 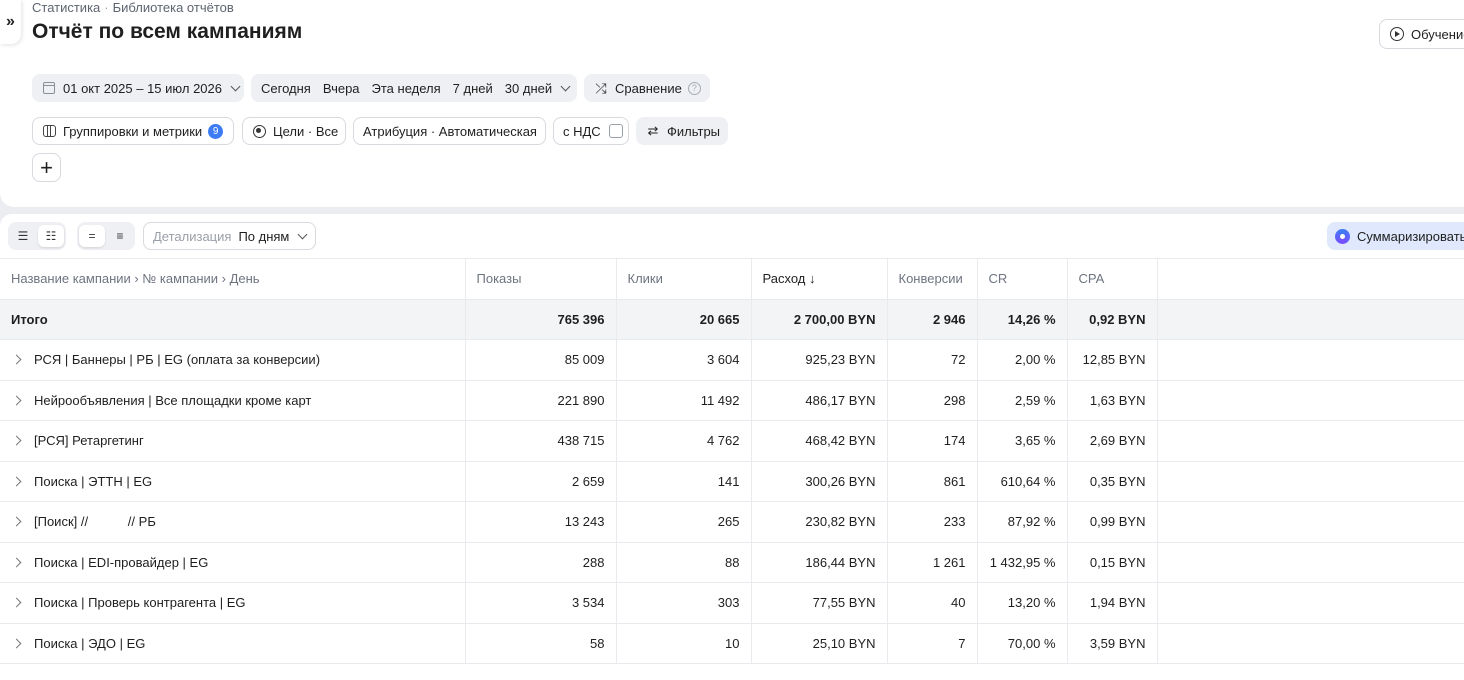 What do you see at coordinates (233, 562) in the screenshot?
I see `campaign-name-cell: Поиска | EDI-провайдер | EG` at bounding box center [233, 562].